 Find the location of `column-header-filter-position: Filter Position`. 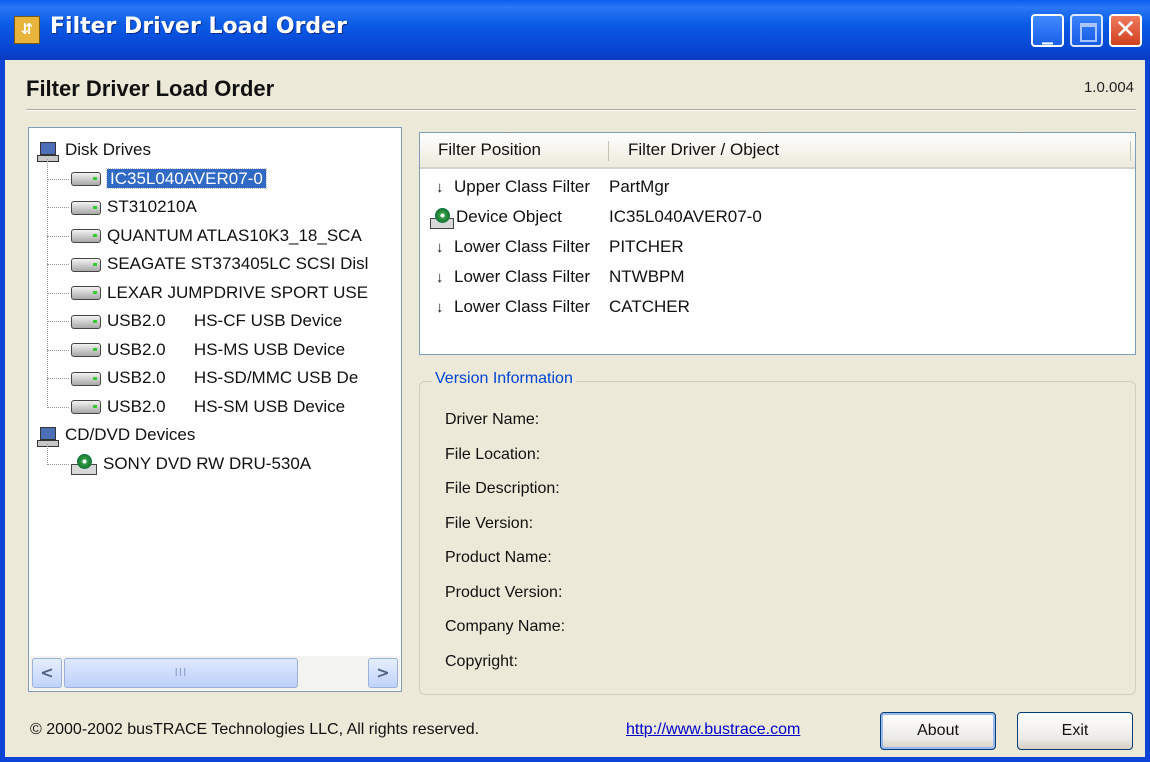

column-header-filter-position: Filter Position is located at coordinates (489, 150).